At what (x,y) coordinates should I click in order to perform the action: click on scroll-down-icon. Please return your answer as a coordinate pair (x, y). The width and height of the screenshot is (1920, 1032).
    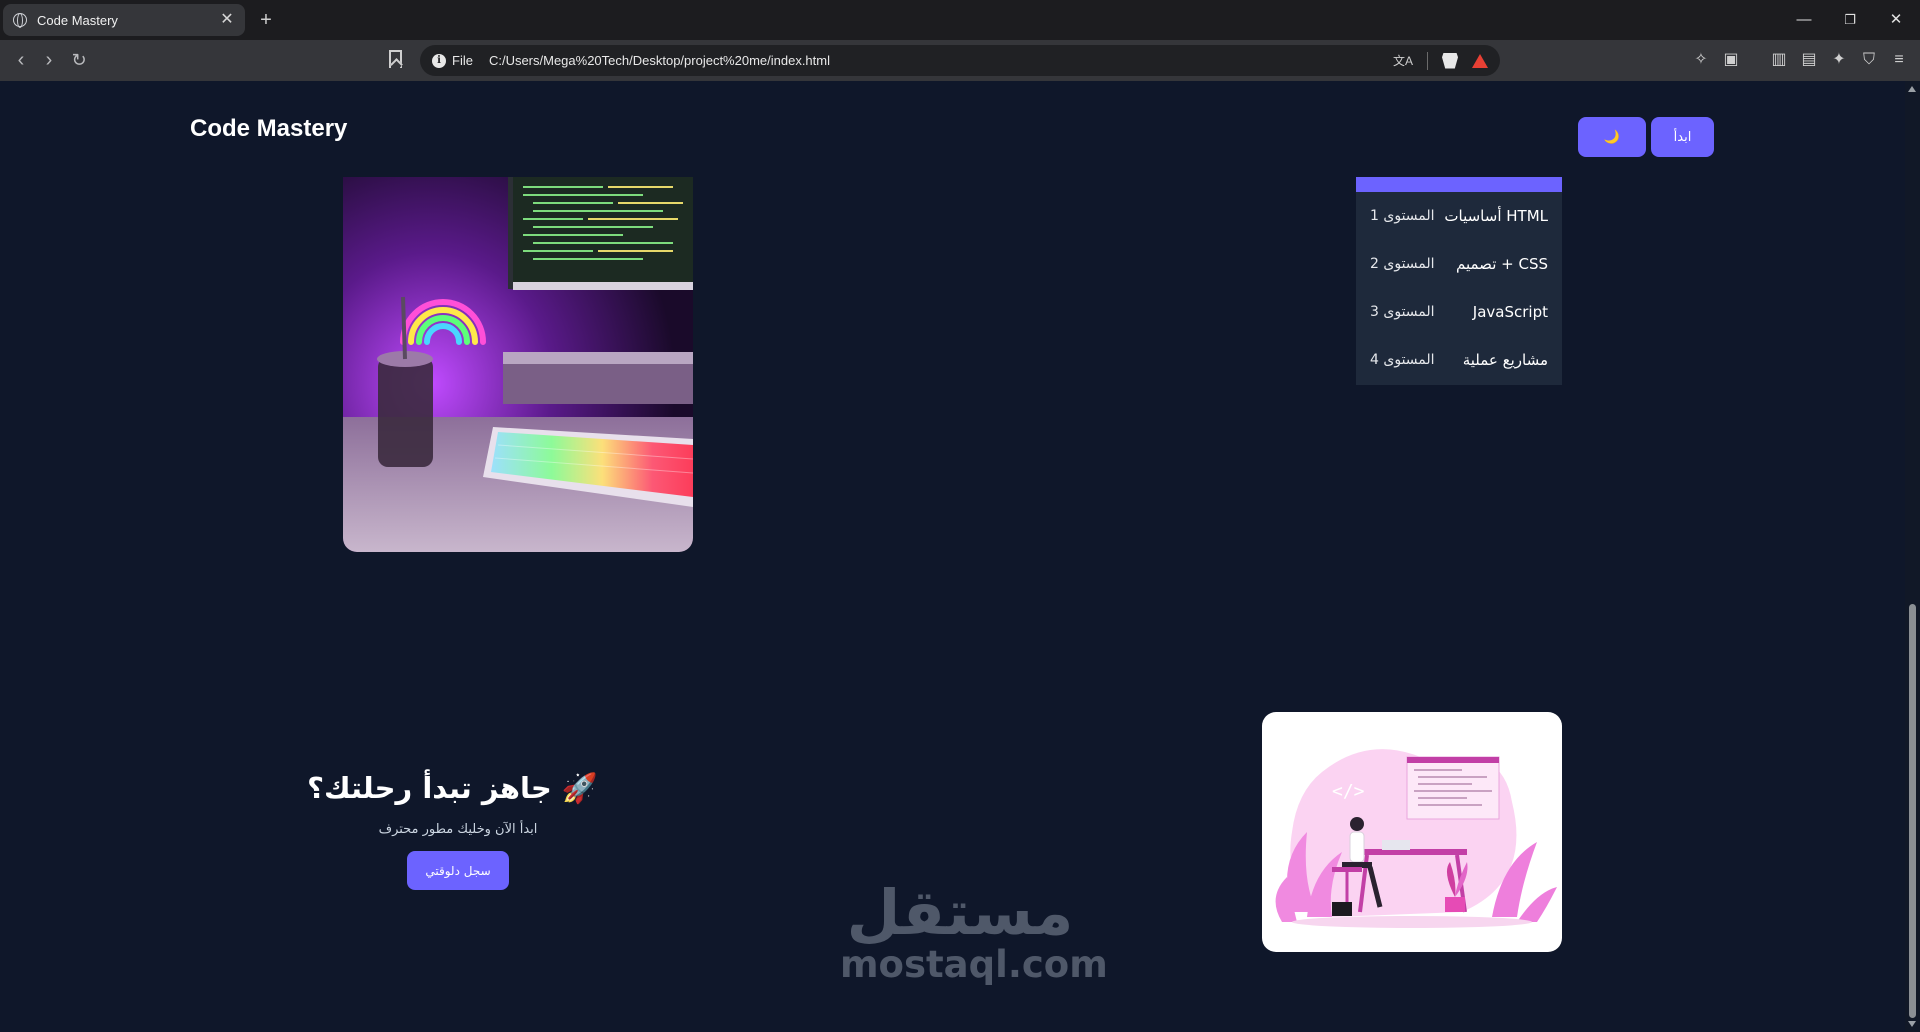
    Looking at the image, I should click on (1912, 1024).